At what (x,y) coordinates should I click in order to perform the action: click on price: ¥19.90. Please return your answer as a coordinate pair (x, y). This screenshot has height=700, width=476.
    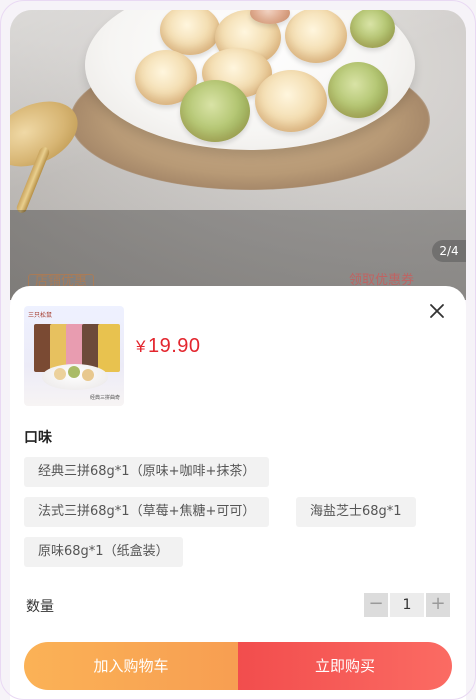
    Looking at the image, I should click on (168, 346).